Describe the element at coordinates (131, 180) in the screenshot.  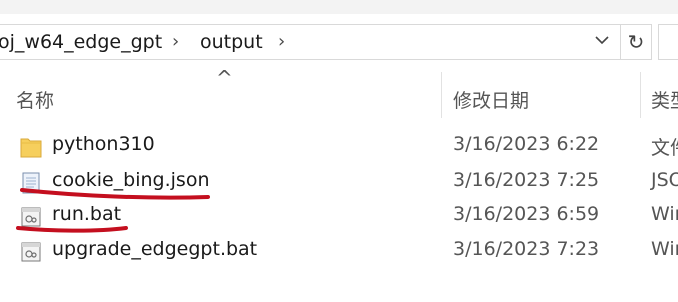
I see `file-name: cookie_bing.json` at that location.